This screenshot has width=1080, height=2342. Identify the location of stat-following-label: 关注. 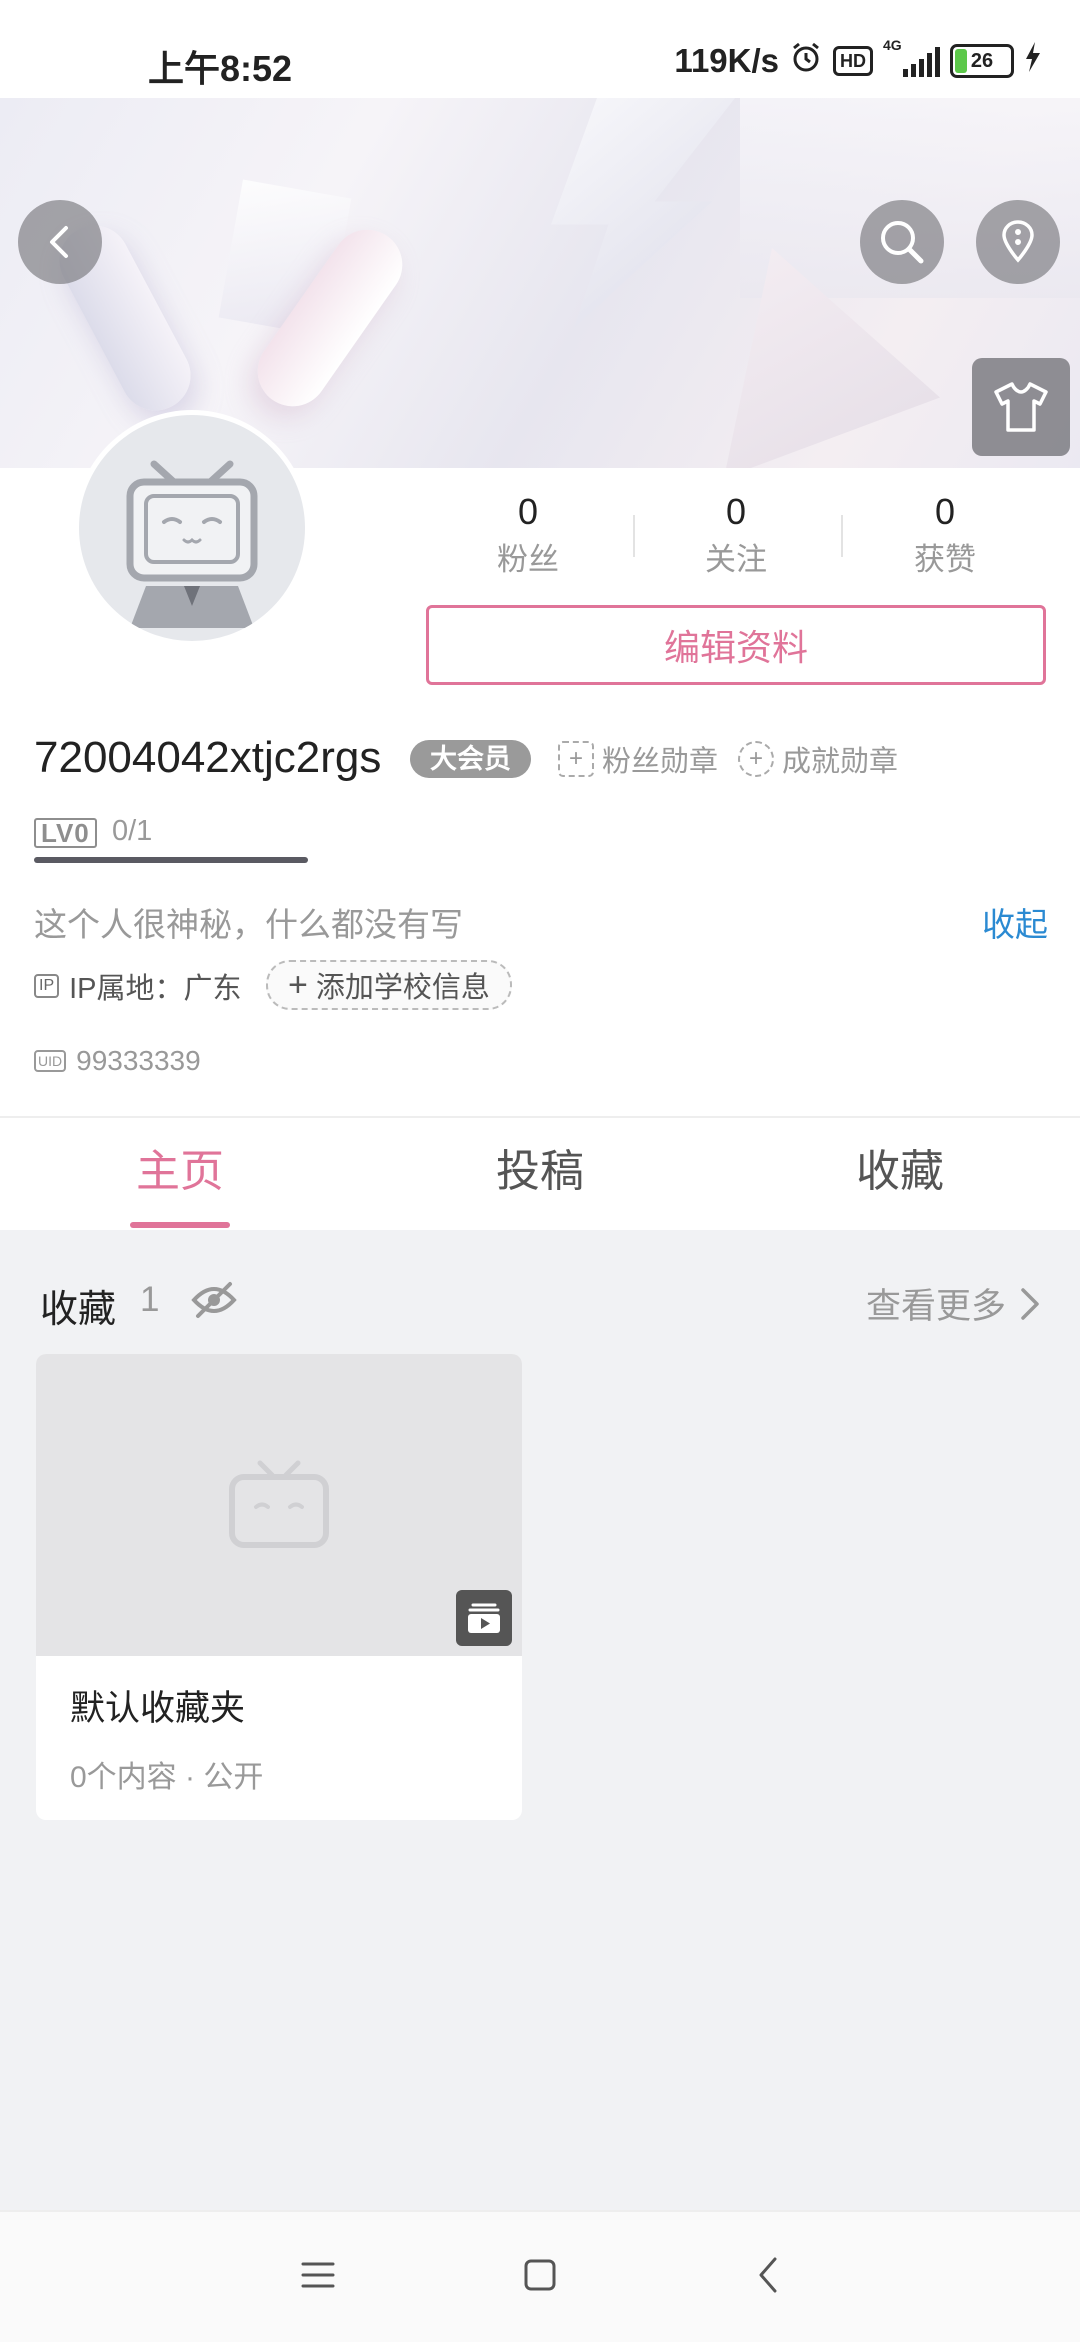
(736, 559).